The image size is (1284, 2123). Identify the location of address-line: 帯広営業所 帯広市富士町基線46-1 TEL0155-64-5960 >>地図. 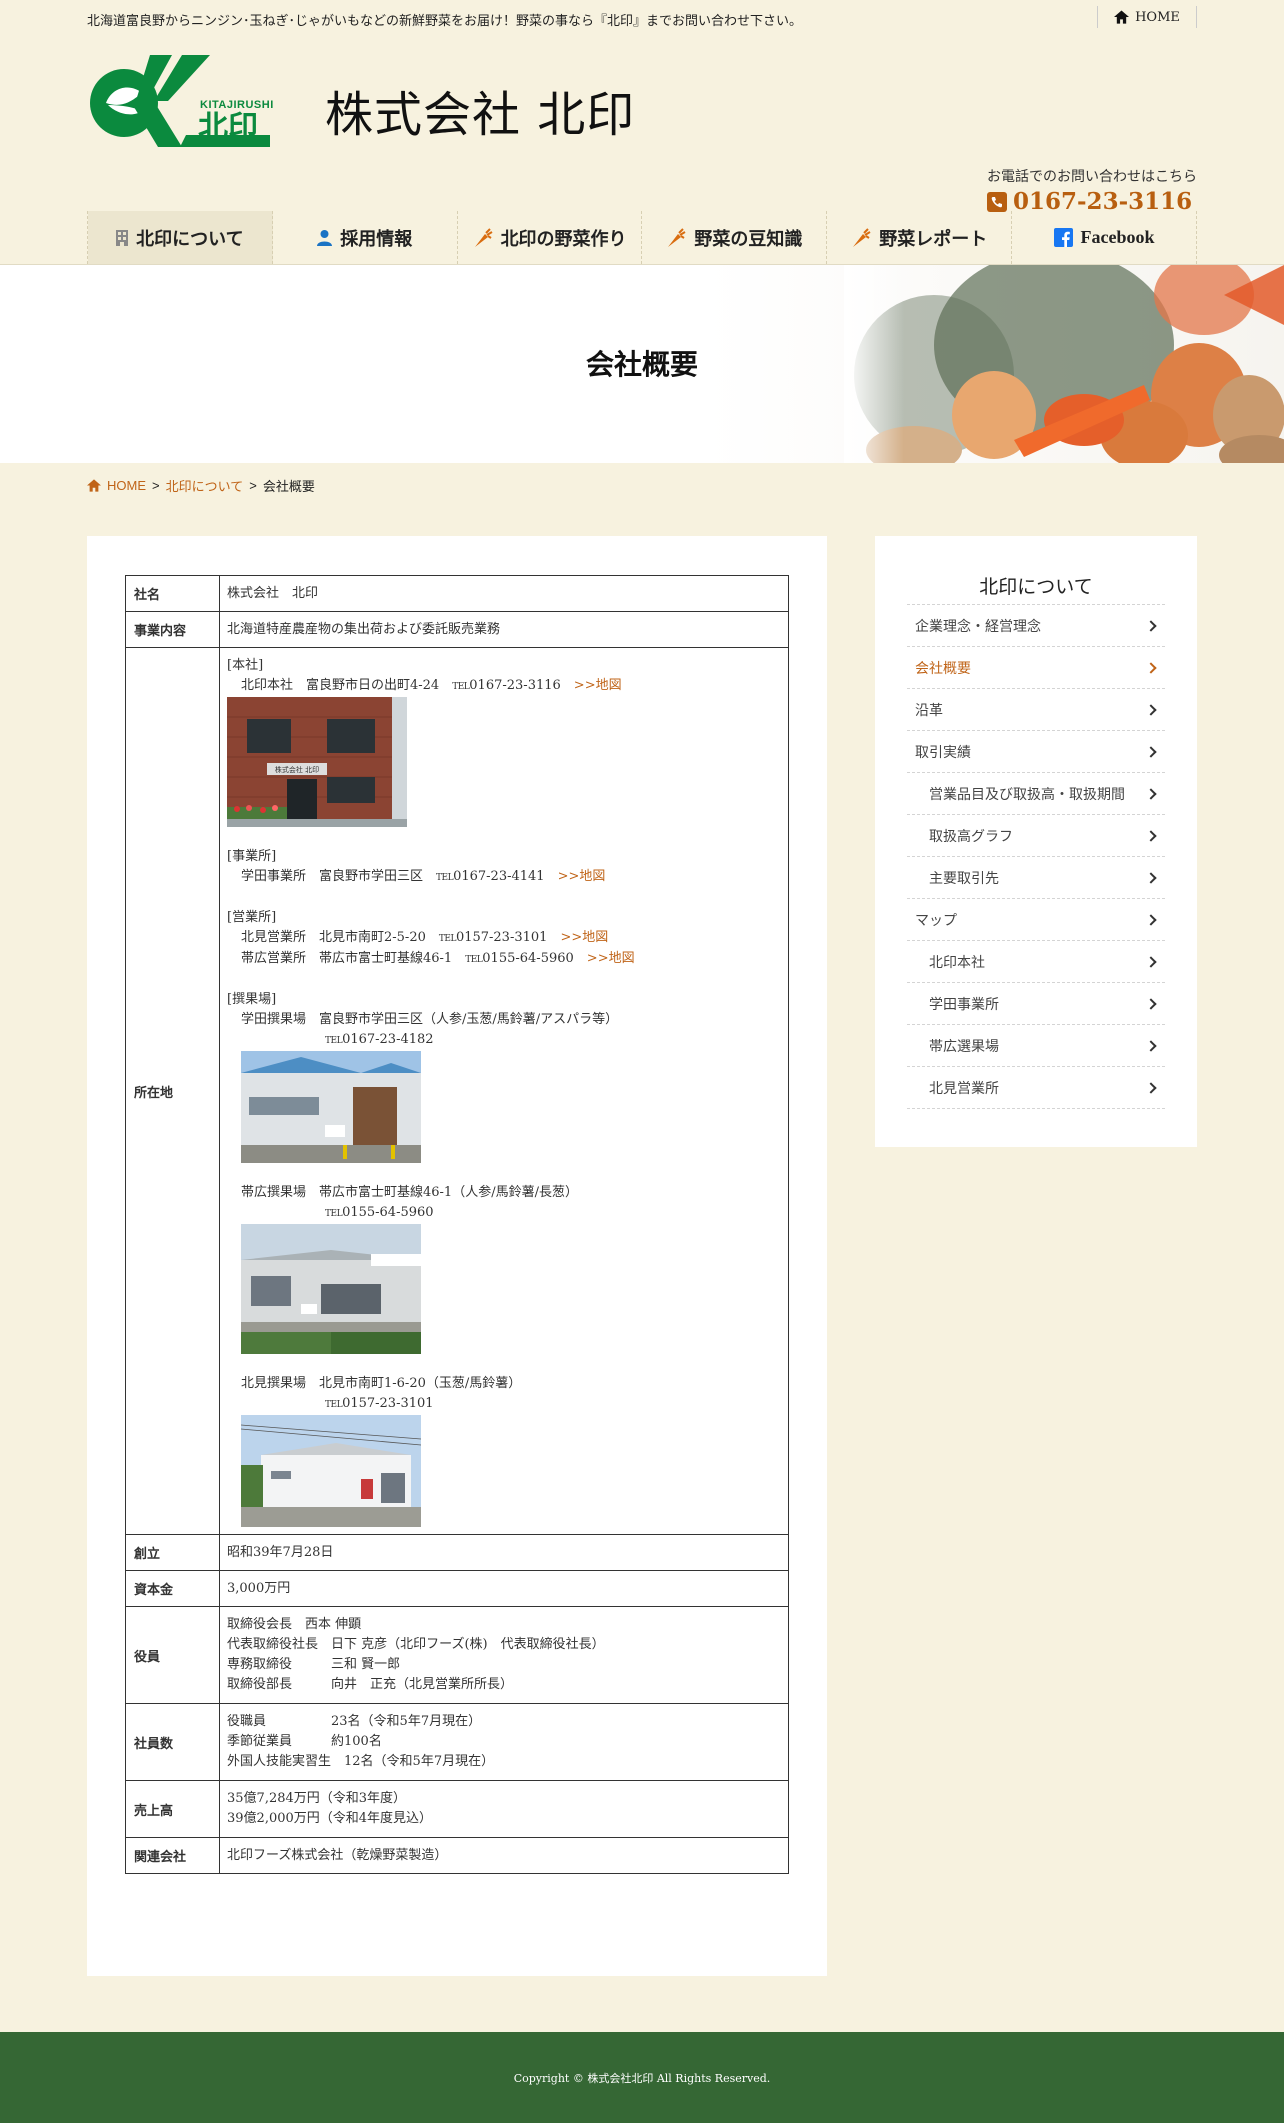
(504, 959).